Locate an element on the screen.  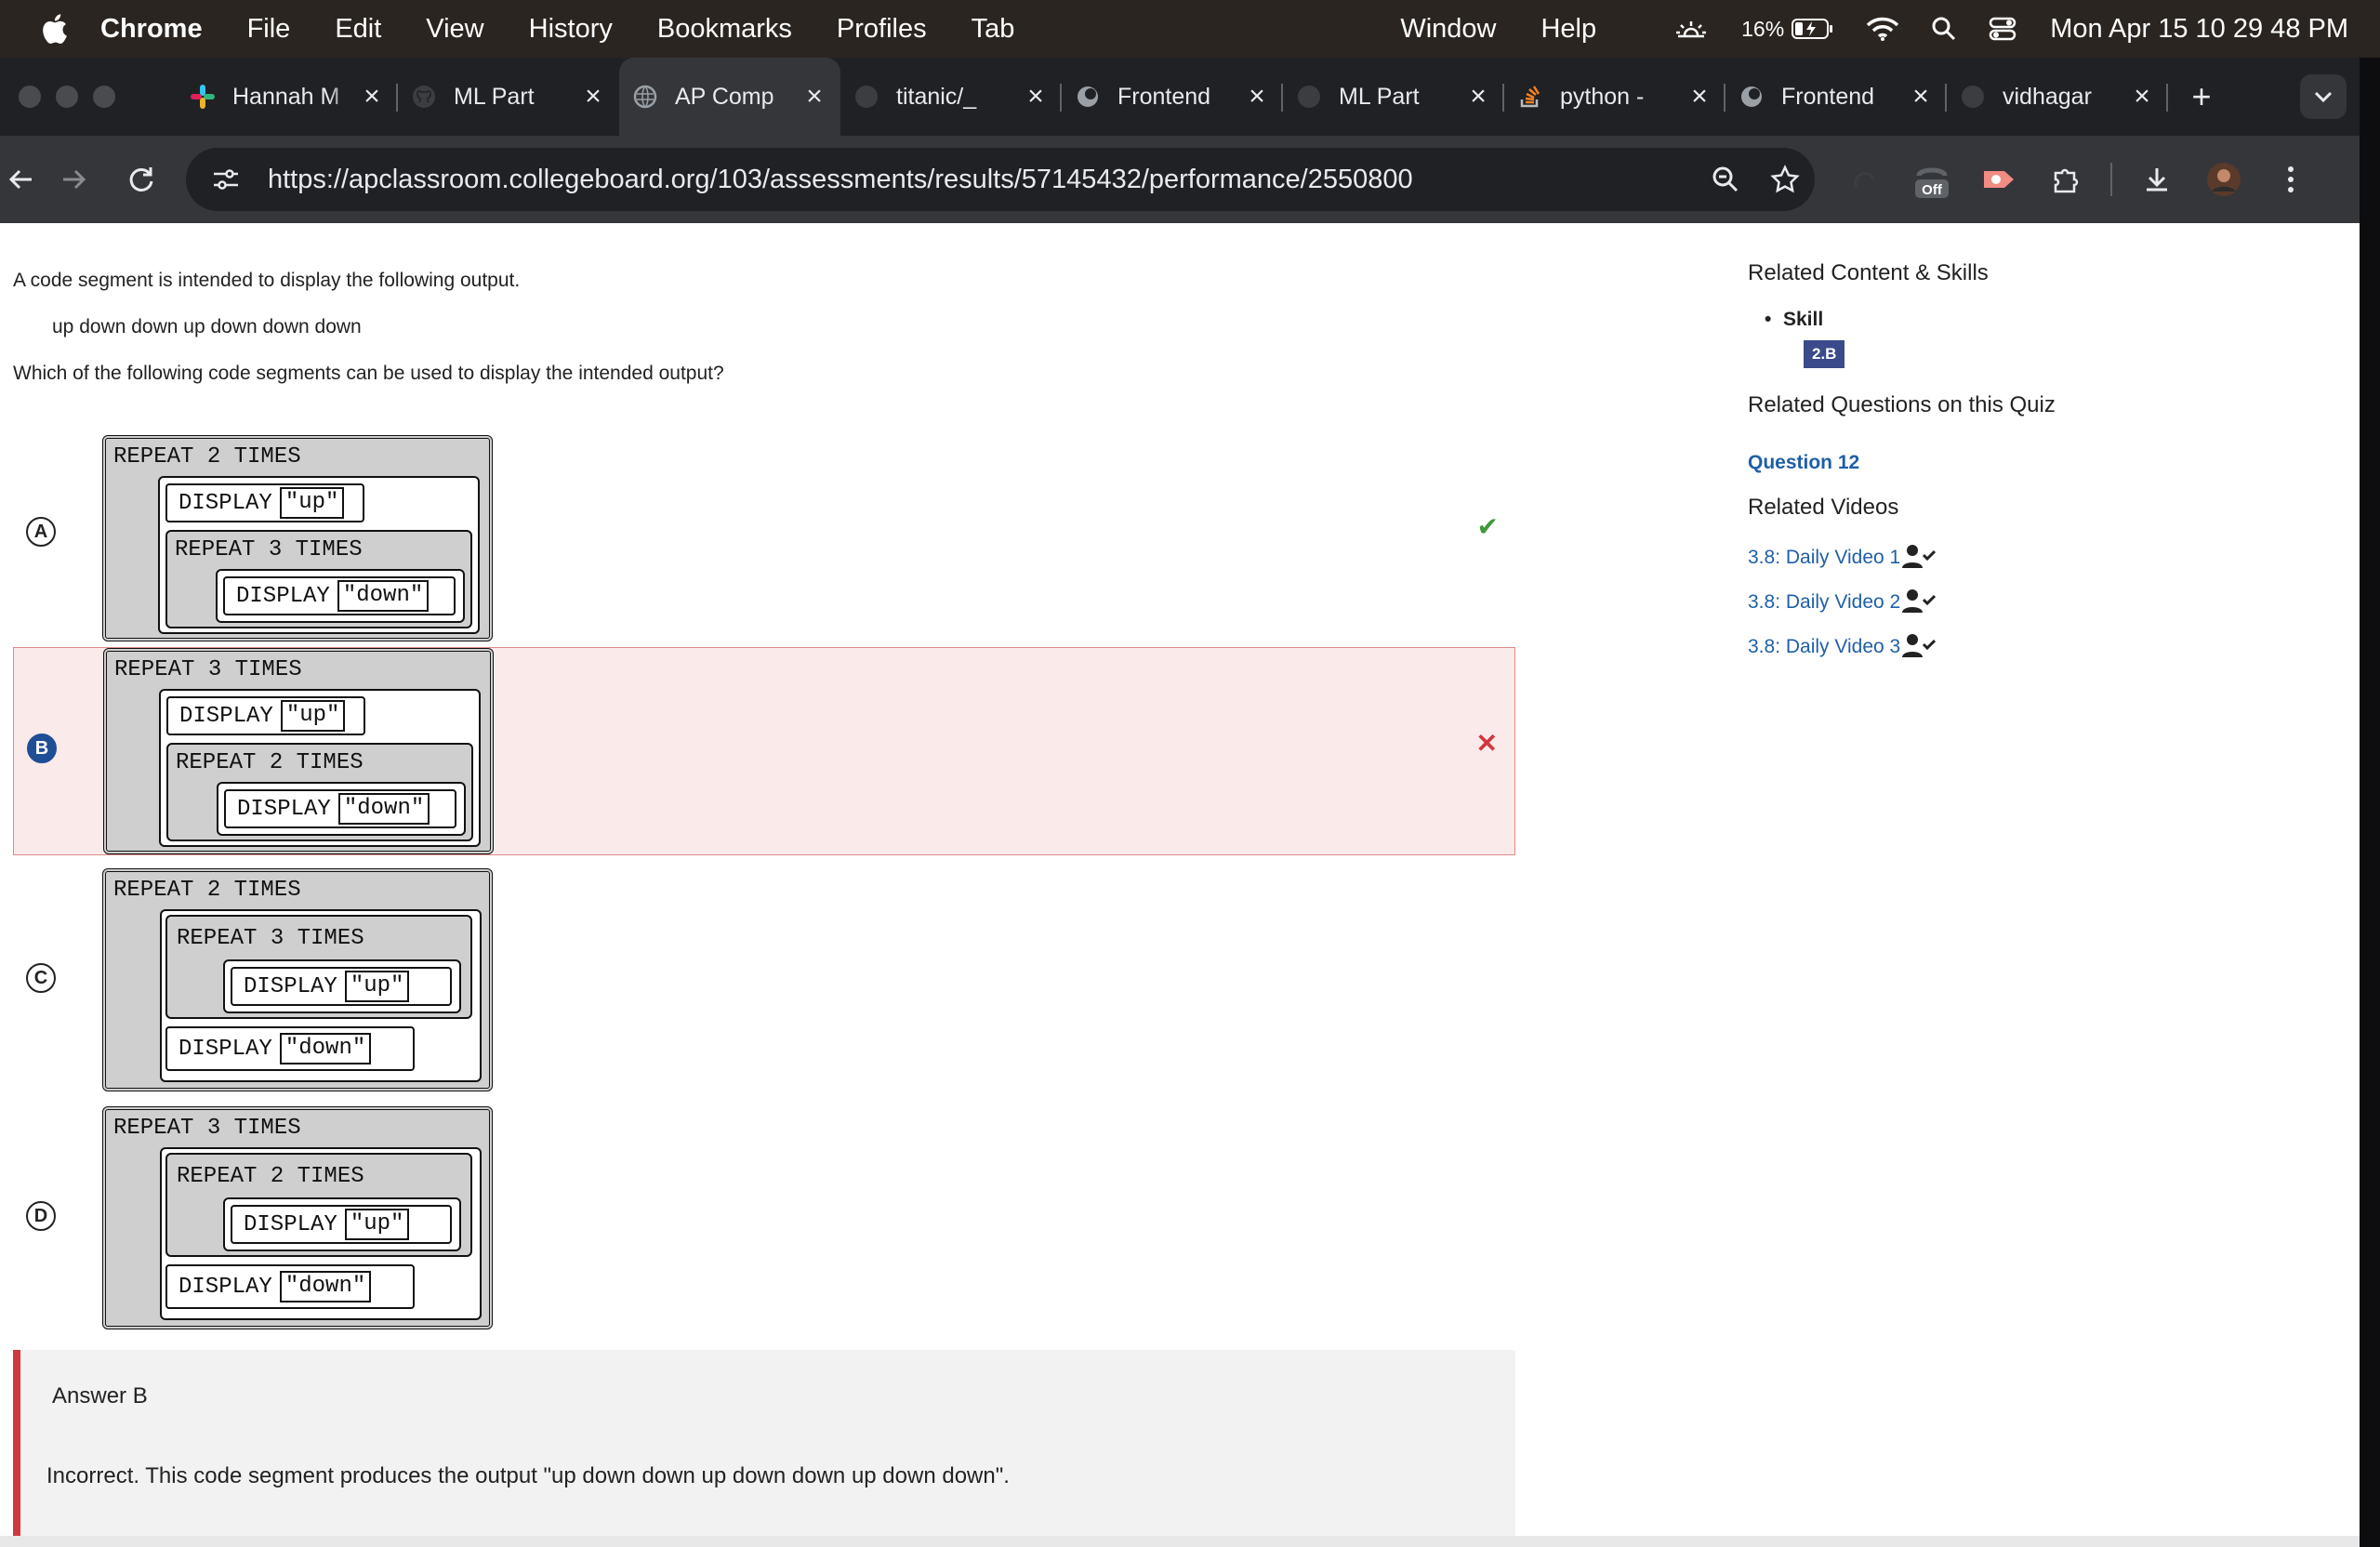
menu-app-name: Chrome is located at coordinates (151, 29).